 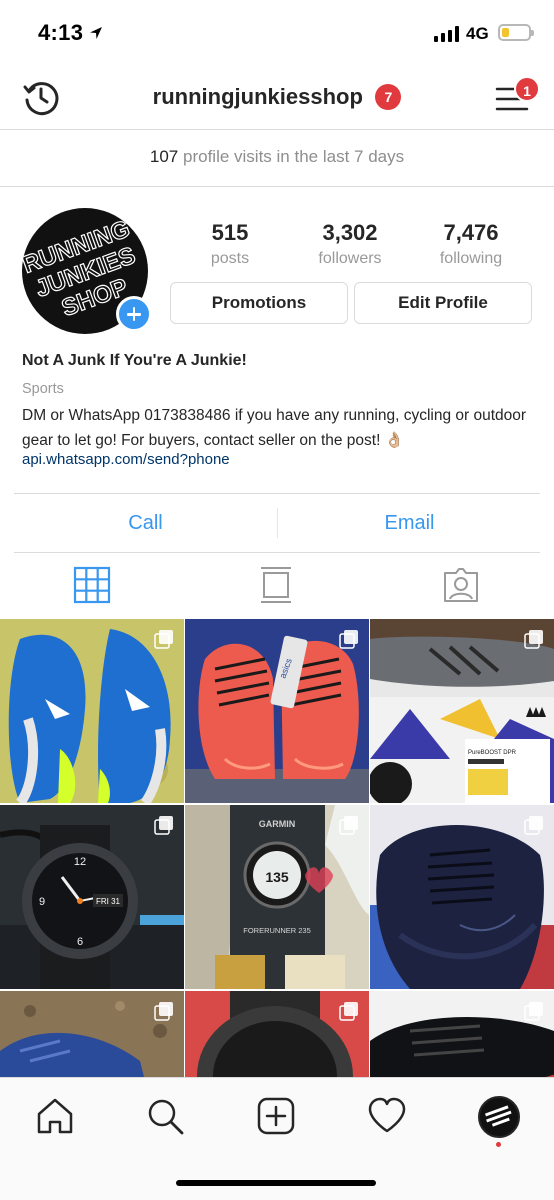 What do you see at coordinates (92, 585) in the screenshot?
I see `grid-icon` at bounding box center [92, 585].